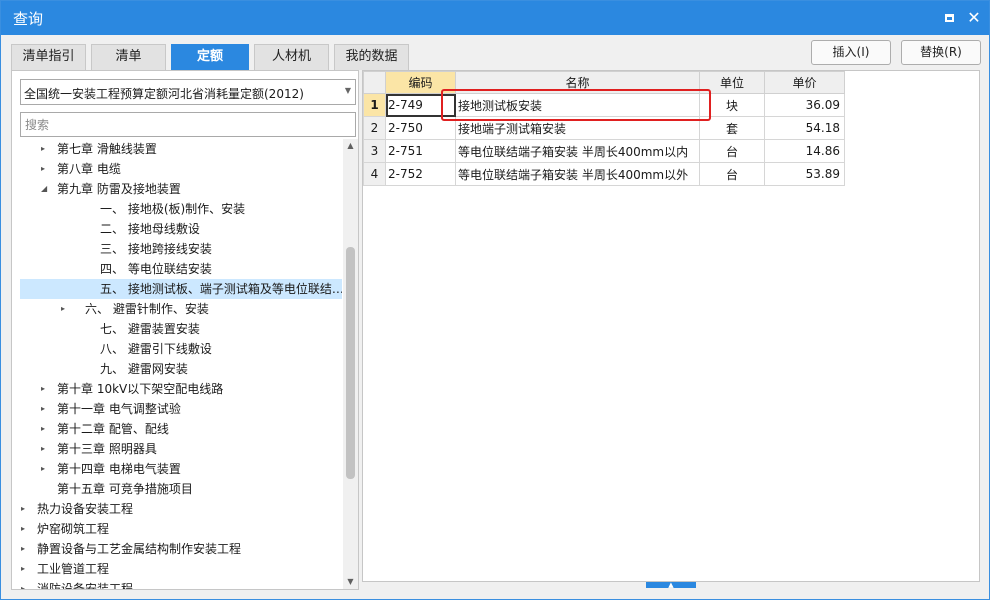 The width and height of the screenshot is (990, 600). I want to click on row-number: 4, so click(374, 174).